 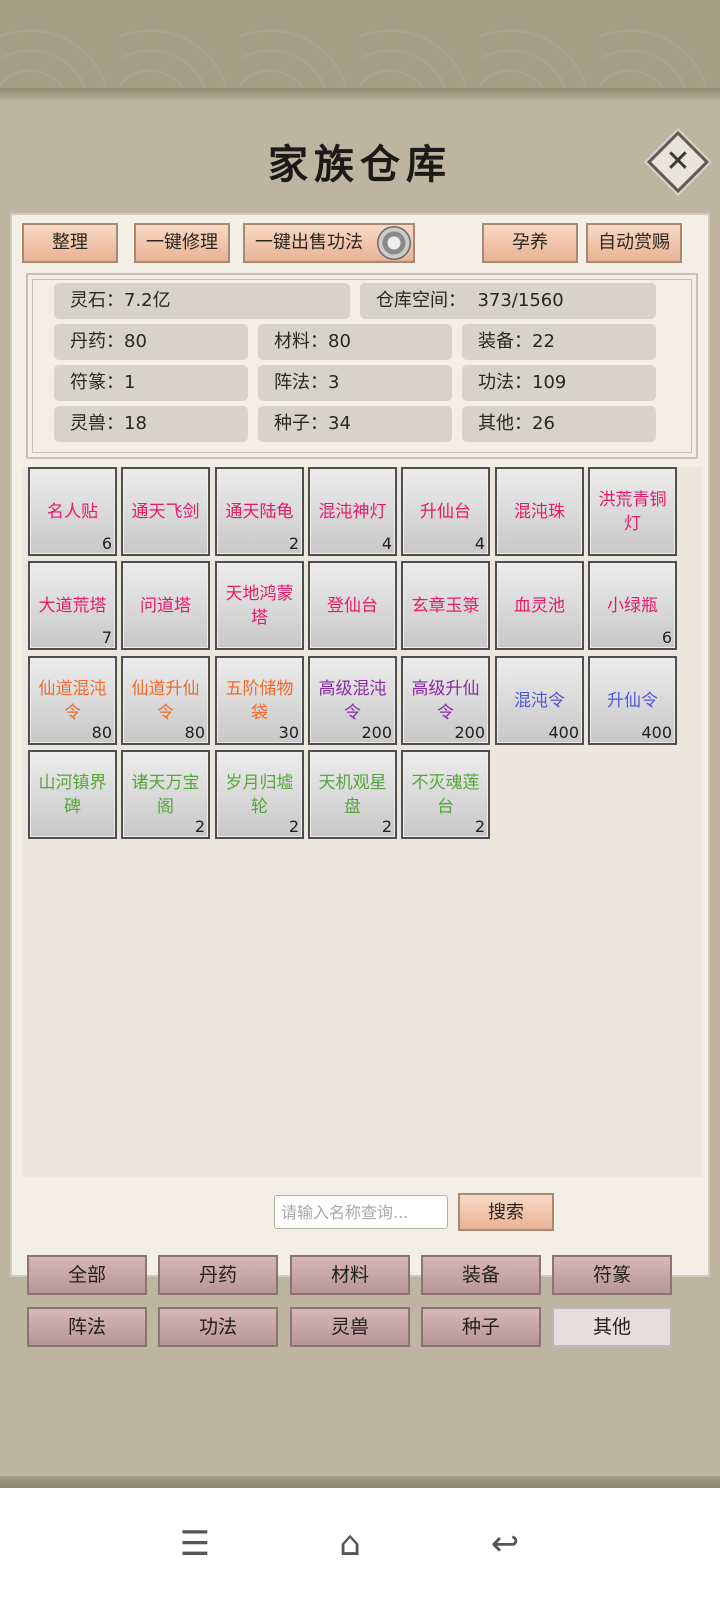 What do you see at coordinates (259, 794) in the screenshot?
I see `item-slot: 岁月归墟轮 2` at bounding box center [259, 794].